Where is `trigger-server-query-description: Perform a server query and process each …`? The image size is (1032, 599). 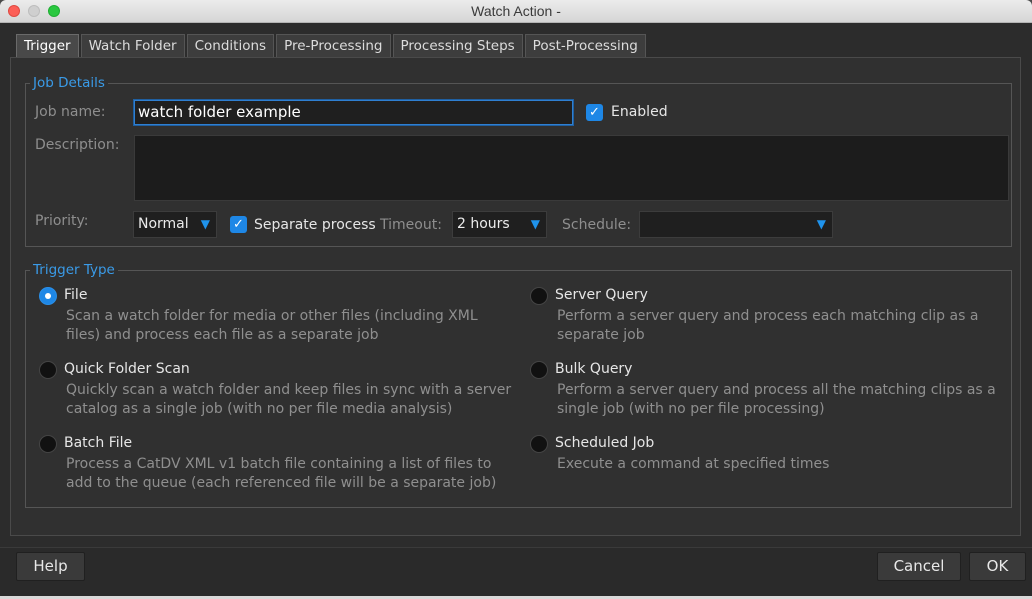 trigger-server-query-description: Perform a server query and process each … is located at coordinates (768, 325).